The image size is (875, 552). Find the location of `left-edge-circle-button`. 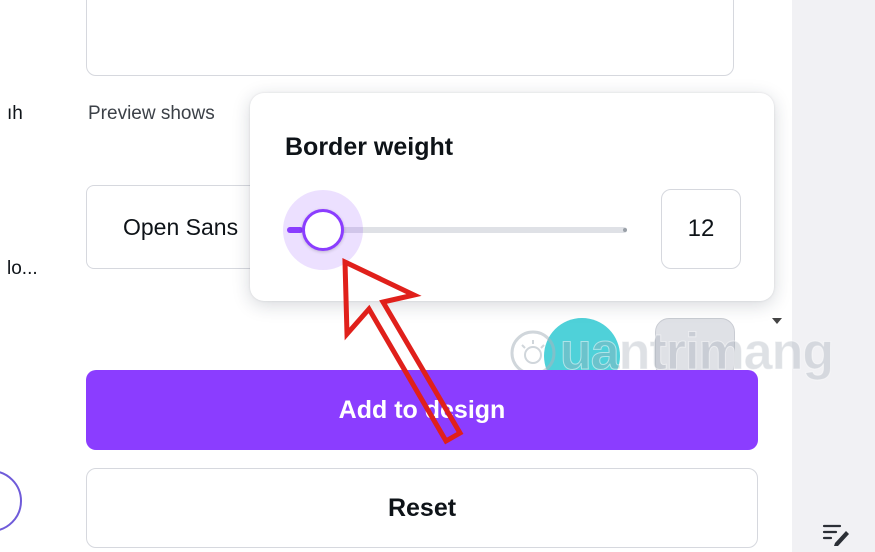

left-edge-circle-button is located at coordinates (11, 501).